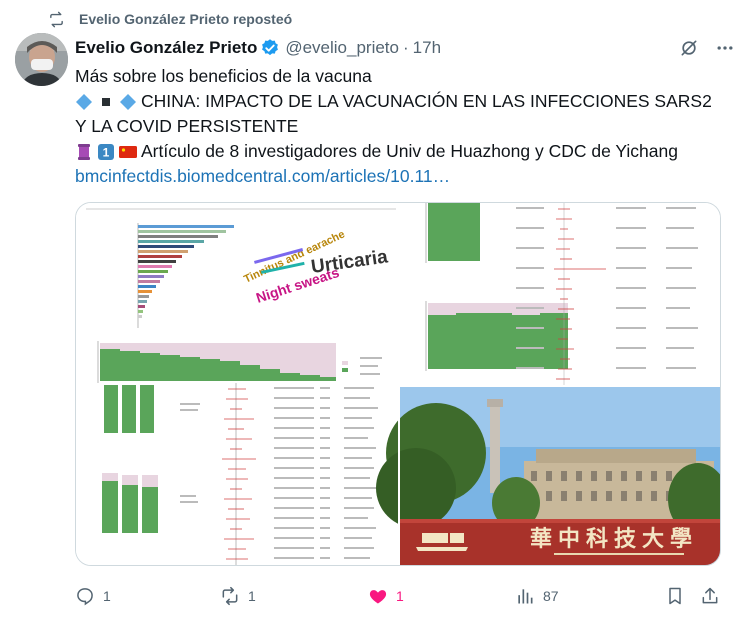 This screenshot has width=750, height=624. Describe the element at coordinates (427, 48) in the screenshot. I see `timestamp: 17h` at that location.